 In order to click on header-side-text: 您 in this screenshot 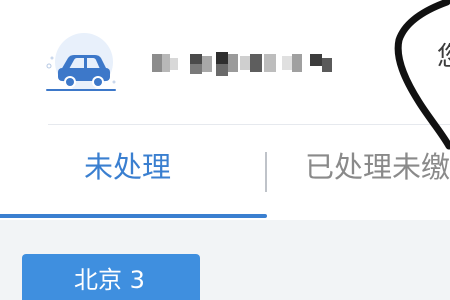, I will do `click(443, 57)`.